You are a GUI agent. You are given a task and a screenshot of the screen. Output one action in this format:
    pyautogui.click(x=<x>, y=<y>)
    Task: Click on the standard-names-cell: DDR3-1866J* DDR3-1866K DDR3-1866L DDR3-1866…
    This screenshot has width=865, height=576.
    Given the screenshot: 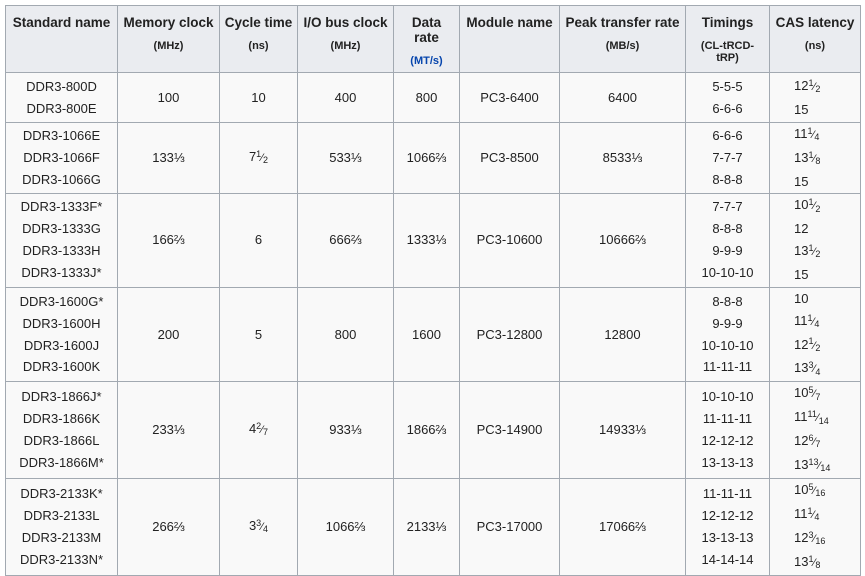 What is the action you would take?
    pyautogui.click(x=61, y=430)
    